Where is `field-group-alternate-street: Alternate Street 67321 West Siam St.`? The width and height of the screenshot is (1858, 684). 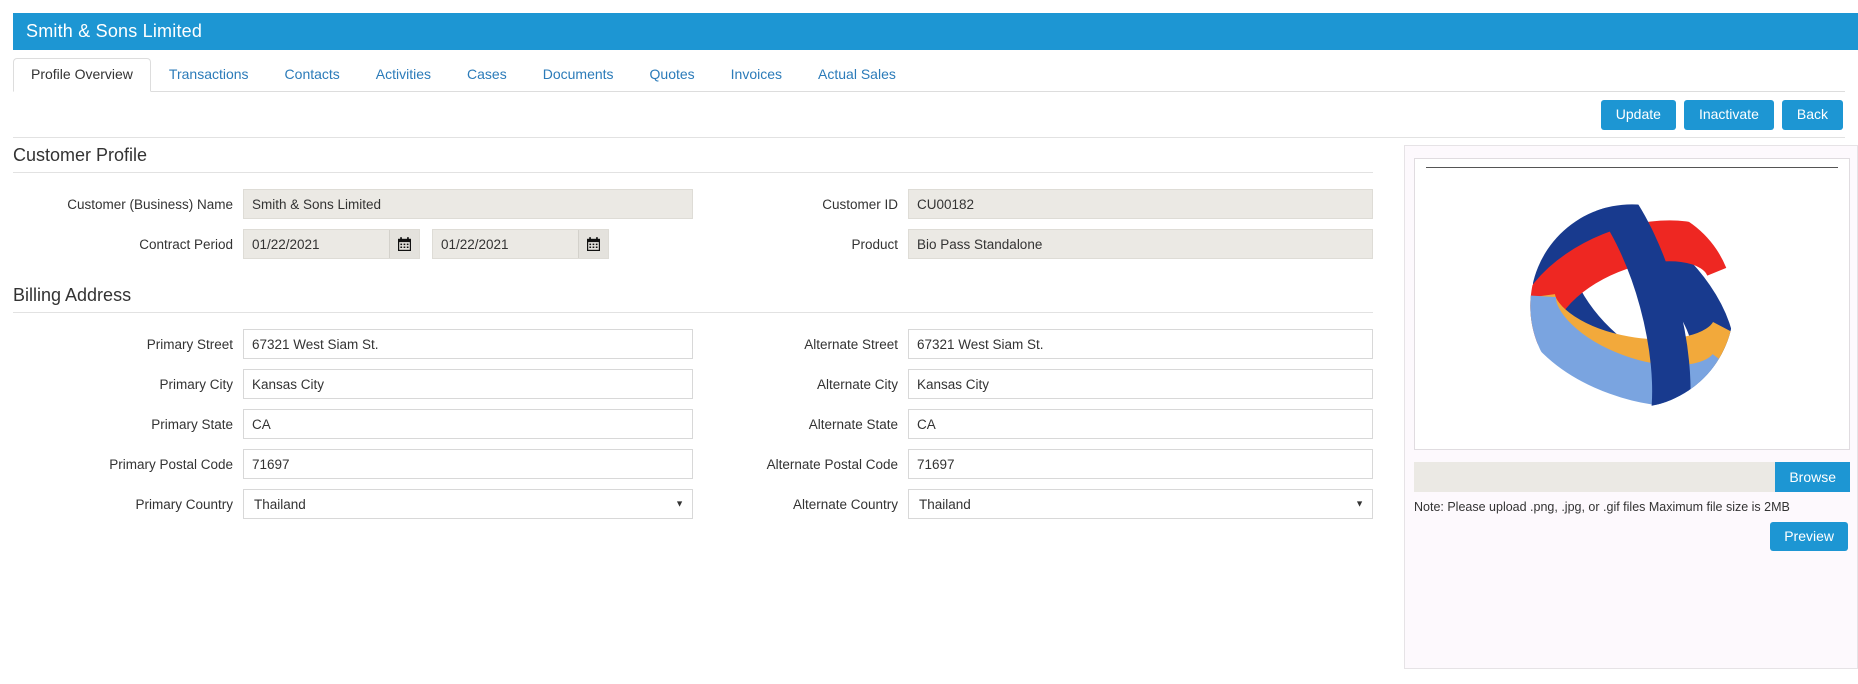 field-group-alternate-street: Alternate Street 67321 West Siam St. is located at coordinates (1033, 344).